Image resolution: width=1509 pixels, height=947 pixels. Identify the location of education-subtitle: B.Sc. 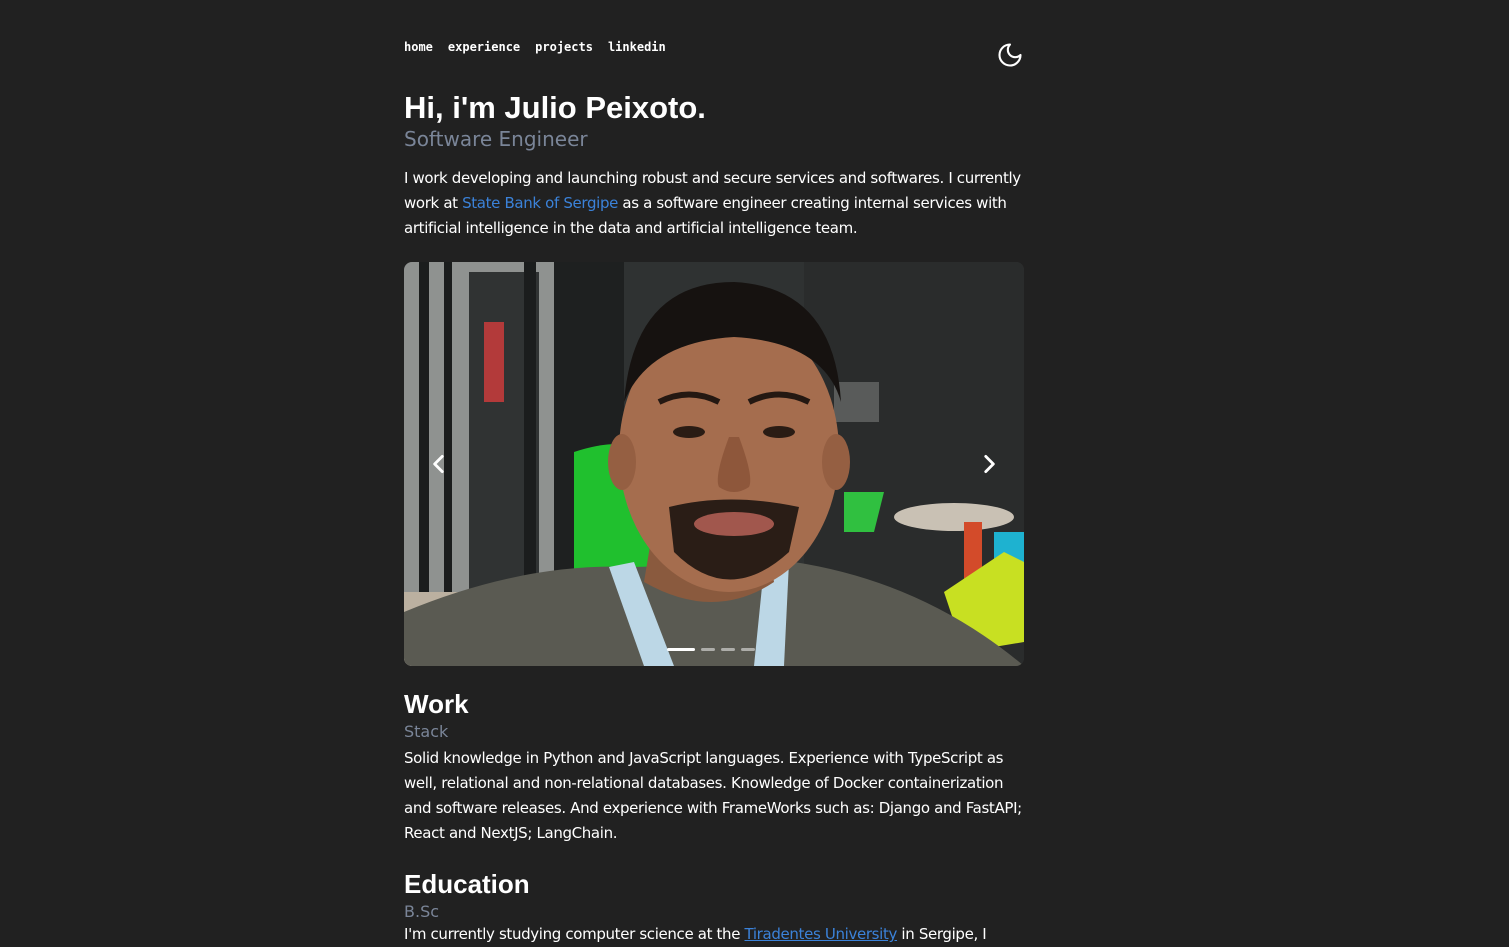
(422, 911).